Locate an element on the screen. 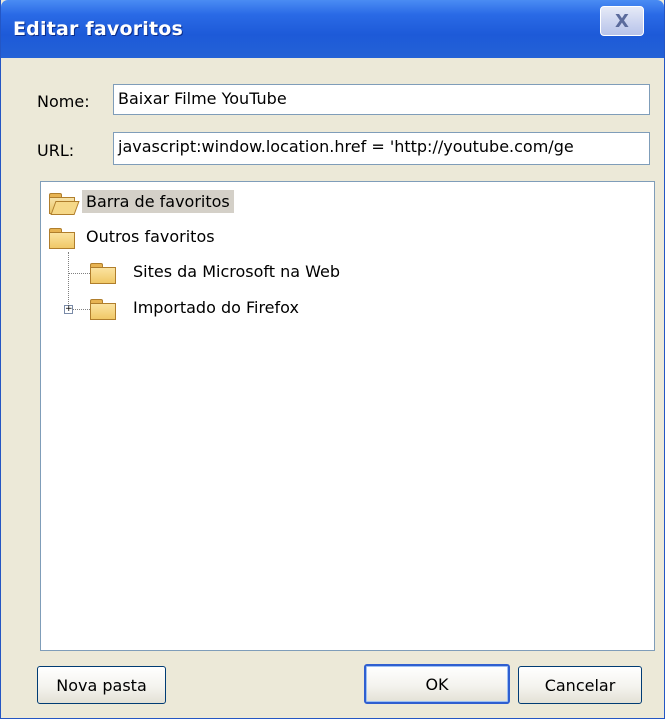  expand-plus-icon: + is located at coordinates (68, 309).